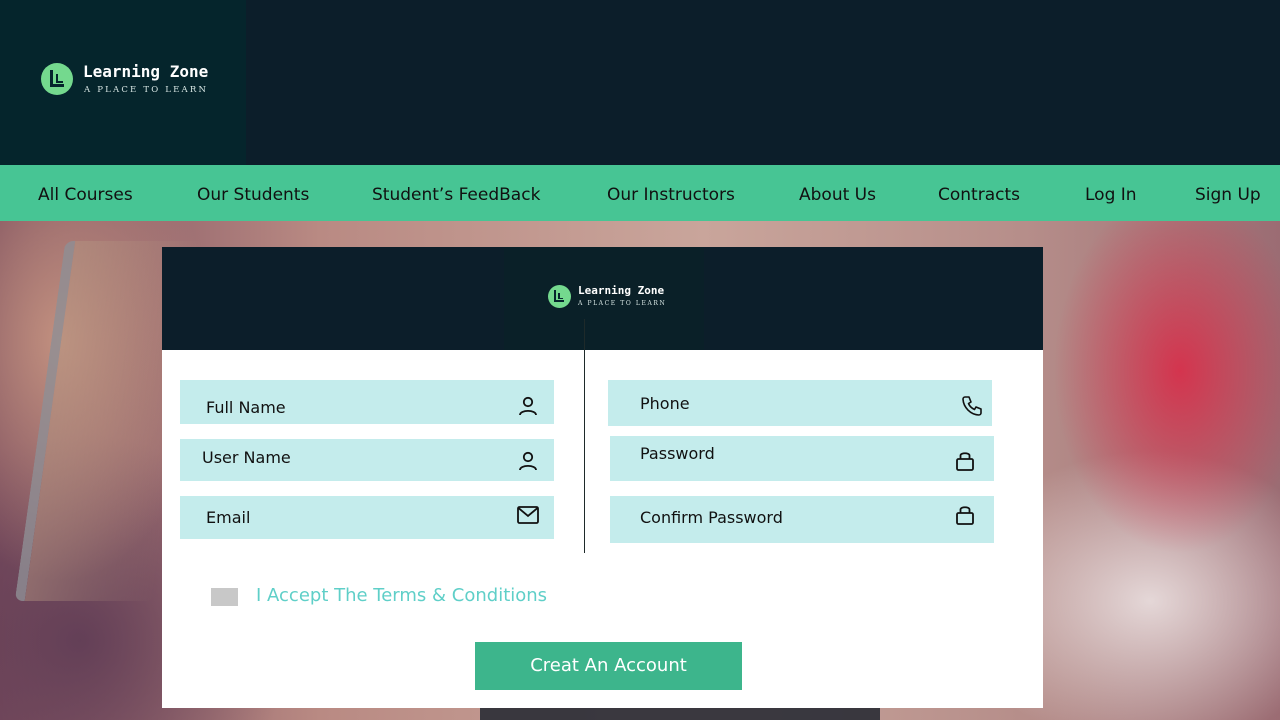  Describe the element at coordinates (584, 436) in the screenshot. I see `column-divider` at that location.